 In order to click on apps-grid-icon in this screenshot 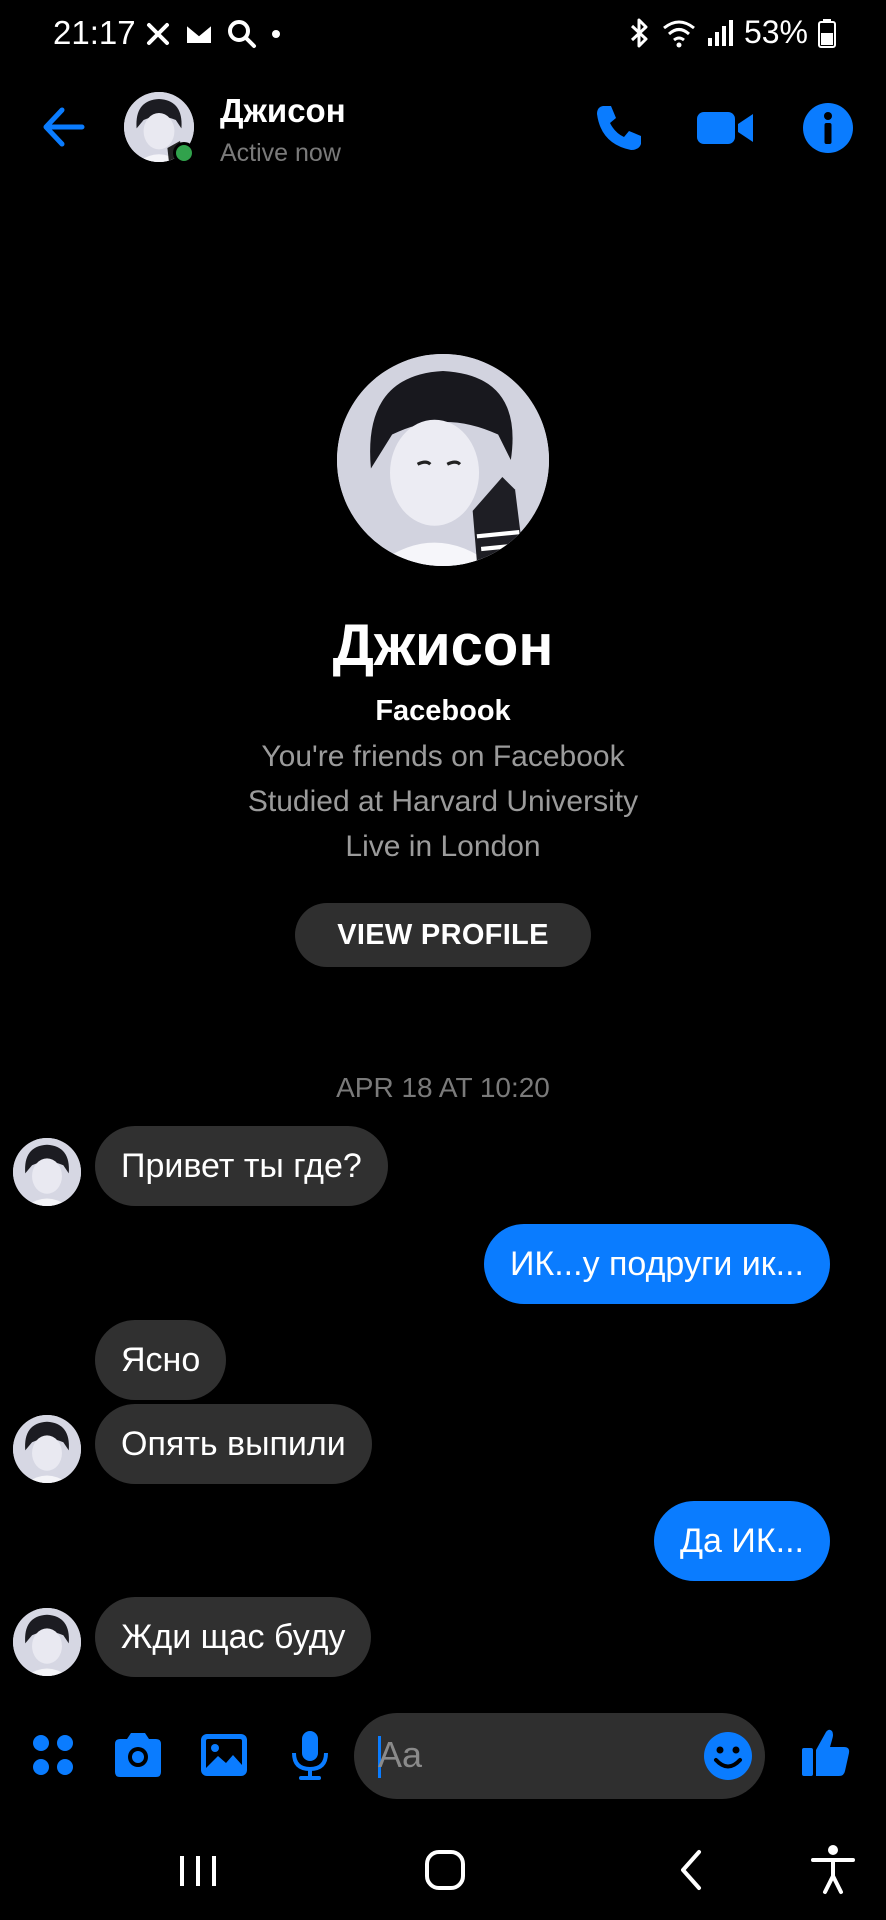, I will do `click(53, 1755)`.